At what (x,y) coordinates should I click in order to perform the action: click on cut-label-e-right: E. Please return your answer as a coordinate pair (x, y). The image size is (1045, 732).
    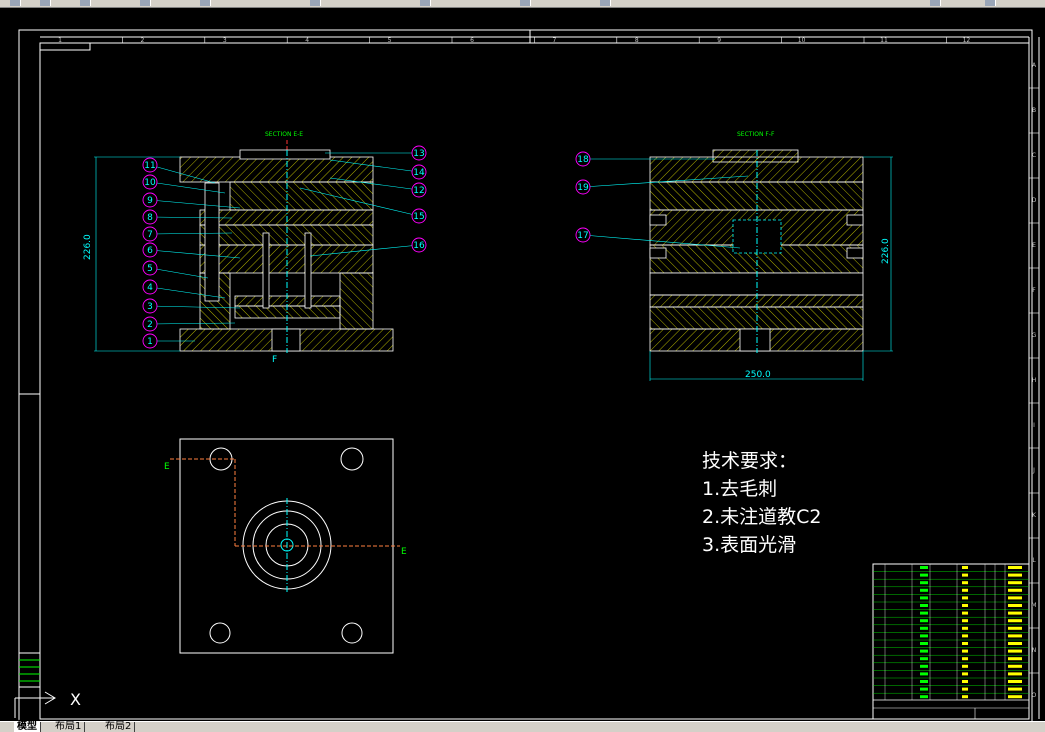
    Looking at the image, I should click on (404, 552).